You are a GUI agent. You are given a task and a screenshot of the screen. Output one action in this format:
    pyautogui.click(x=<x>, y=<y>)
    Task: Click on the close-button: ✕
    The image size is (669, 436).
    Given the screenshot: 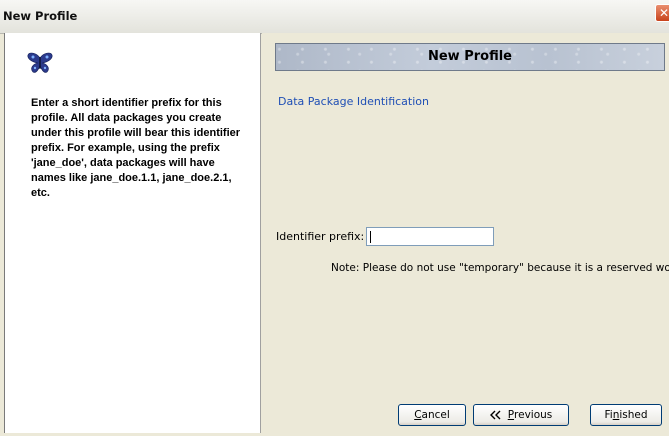 What is the action you would take?
    pyautogui.click(x=662, y=13)
    